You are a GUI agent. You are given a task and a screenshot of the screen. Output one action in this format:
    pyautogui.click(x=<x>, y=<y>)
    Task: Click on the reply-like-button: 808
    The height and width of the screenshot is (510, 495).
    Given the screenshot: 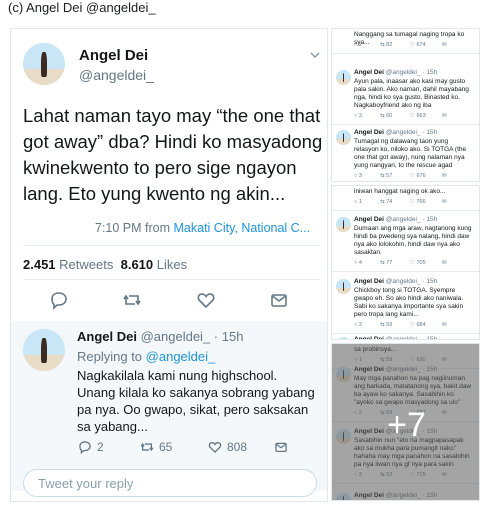 What is the action you would take?
    pyautogui.click(x=227, y=447)
    